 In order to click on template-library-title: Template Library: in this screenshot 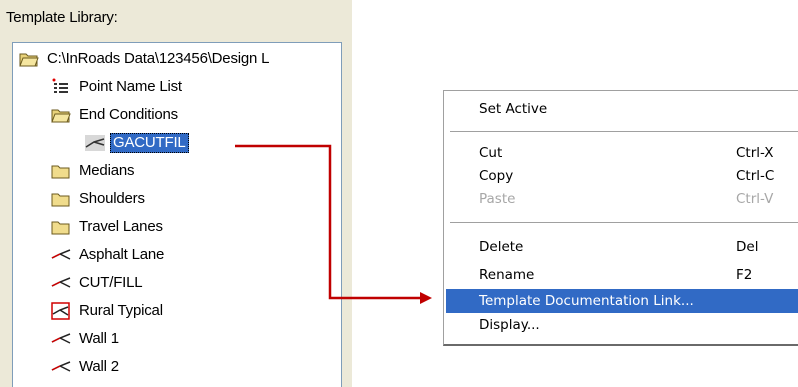, I will do `click(62, 17)`.